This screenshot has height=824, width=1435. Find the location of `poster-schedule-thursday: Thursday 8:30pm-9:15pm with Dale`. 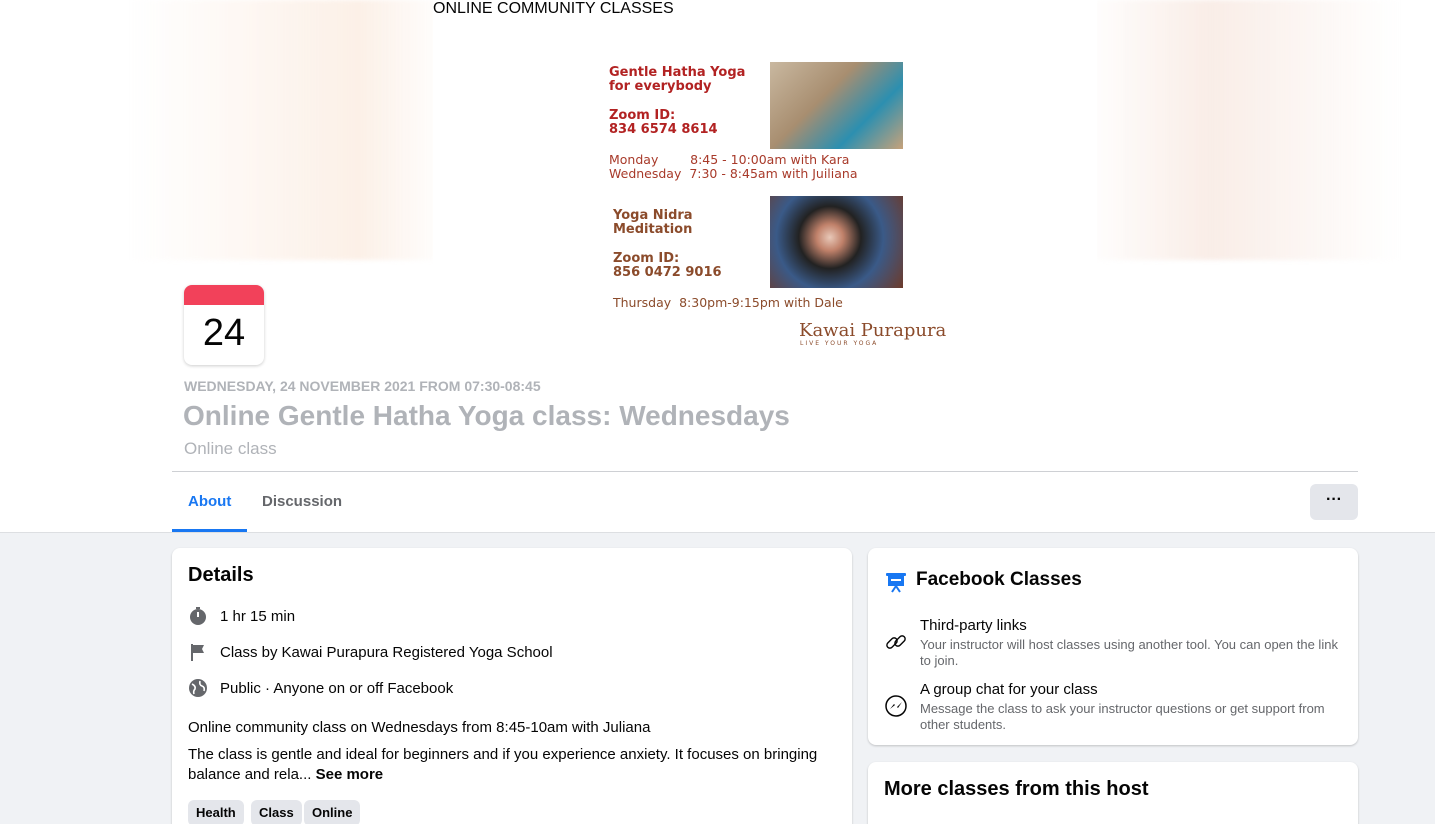

poster-schedule-thursday: Thursday 8:30pm-9:15pm with Dale is located at coordinates (728, 302).